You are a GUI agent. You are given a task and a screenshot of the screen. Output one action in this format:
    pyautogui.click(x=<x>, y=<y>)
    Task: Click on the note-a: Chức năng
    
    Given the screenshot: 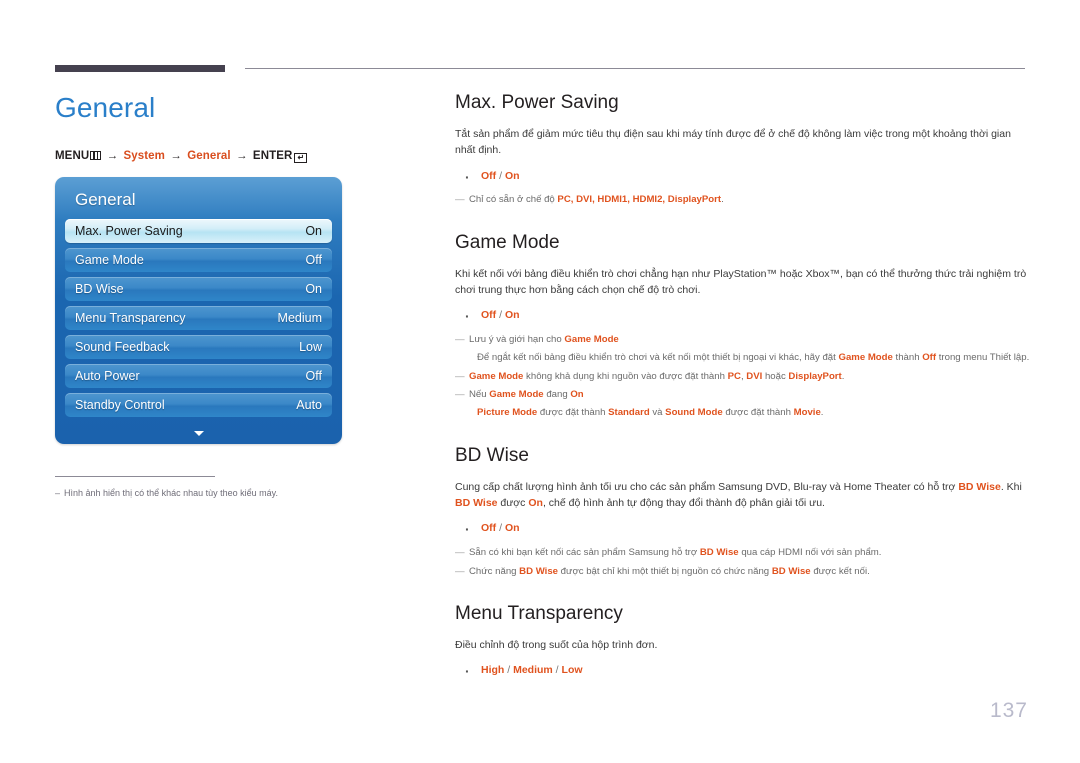 What is the action you would take?
    pyautogui.click(x=494, y=571)
    